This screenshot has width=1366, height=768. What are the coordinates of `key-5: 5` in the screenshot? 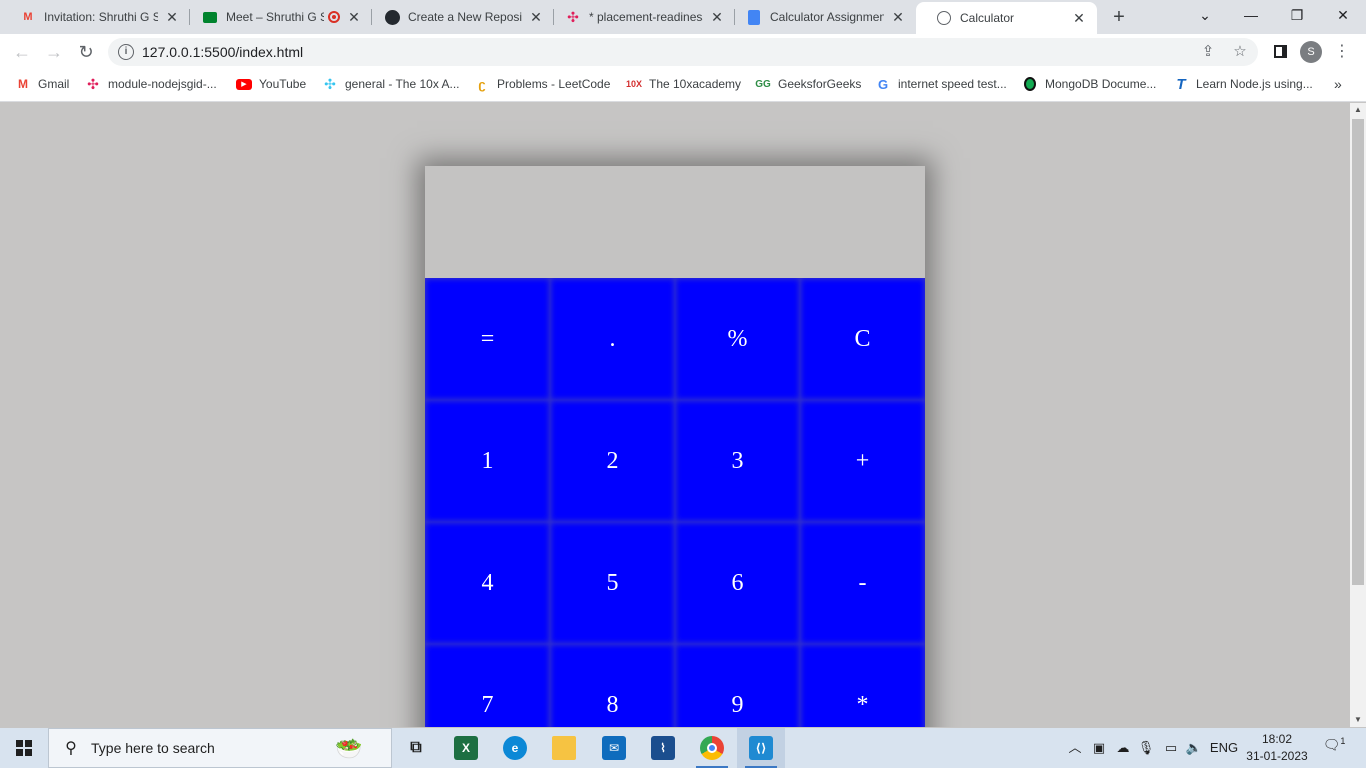 It's located at (612, 583).